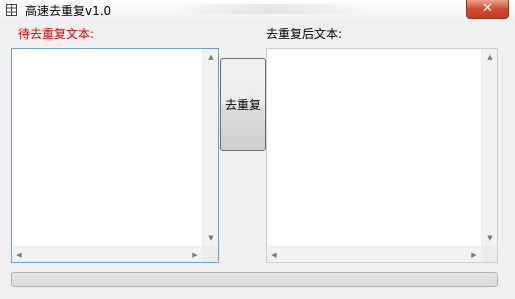  Describe the element at coordinates (56, 34) in the screenshot. I see `source-text-label: 待去重复文本:` at that location.